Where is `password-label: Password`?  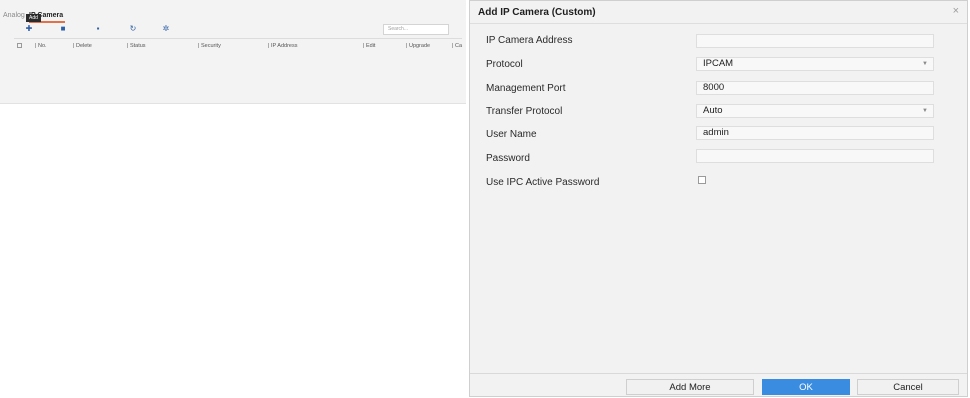 password-label: Password is located at coordinates (508, 158).